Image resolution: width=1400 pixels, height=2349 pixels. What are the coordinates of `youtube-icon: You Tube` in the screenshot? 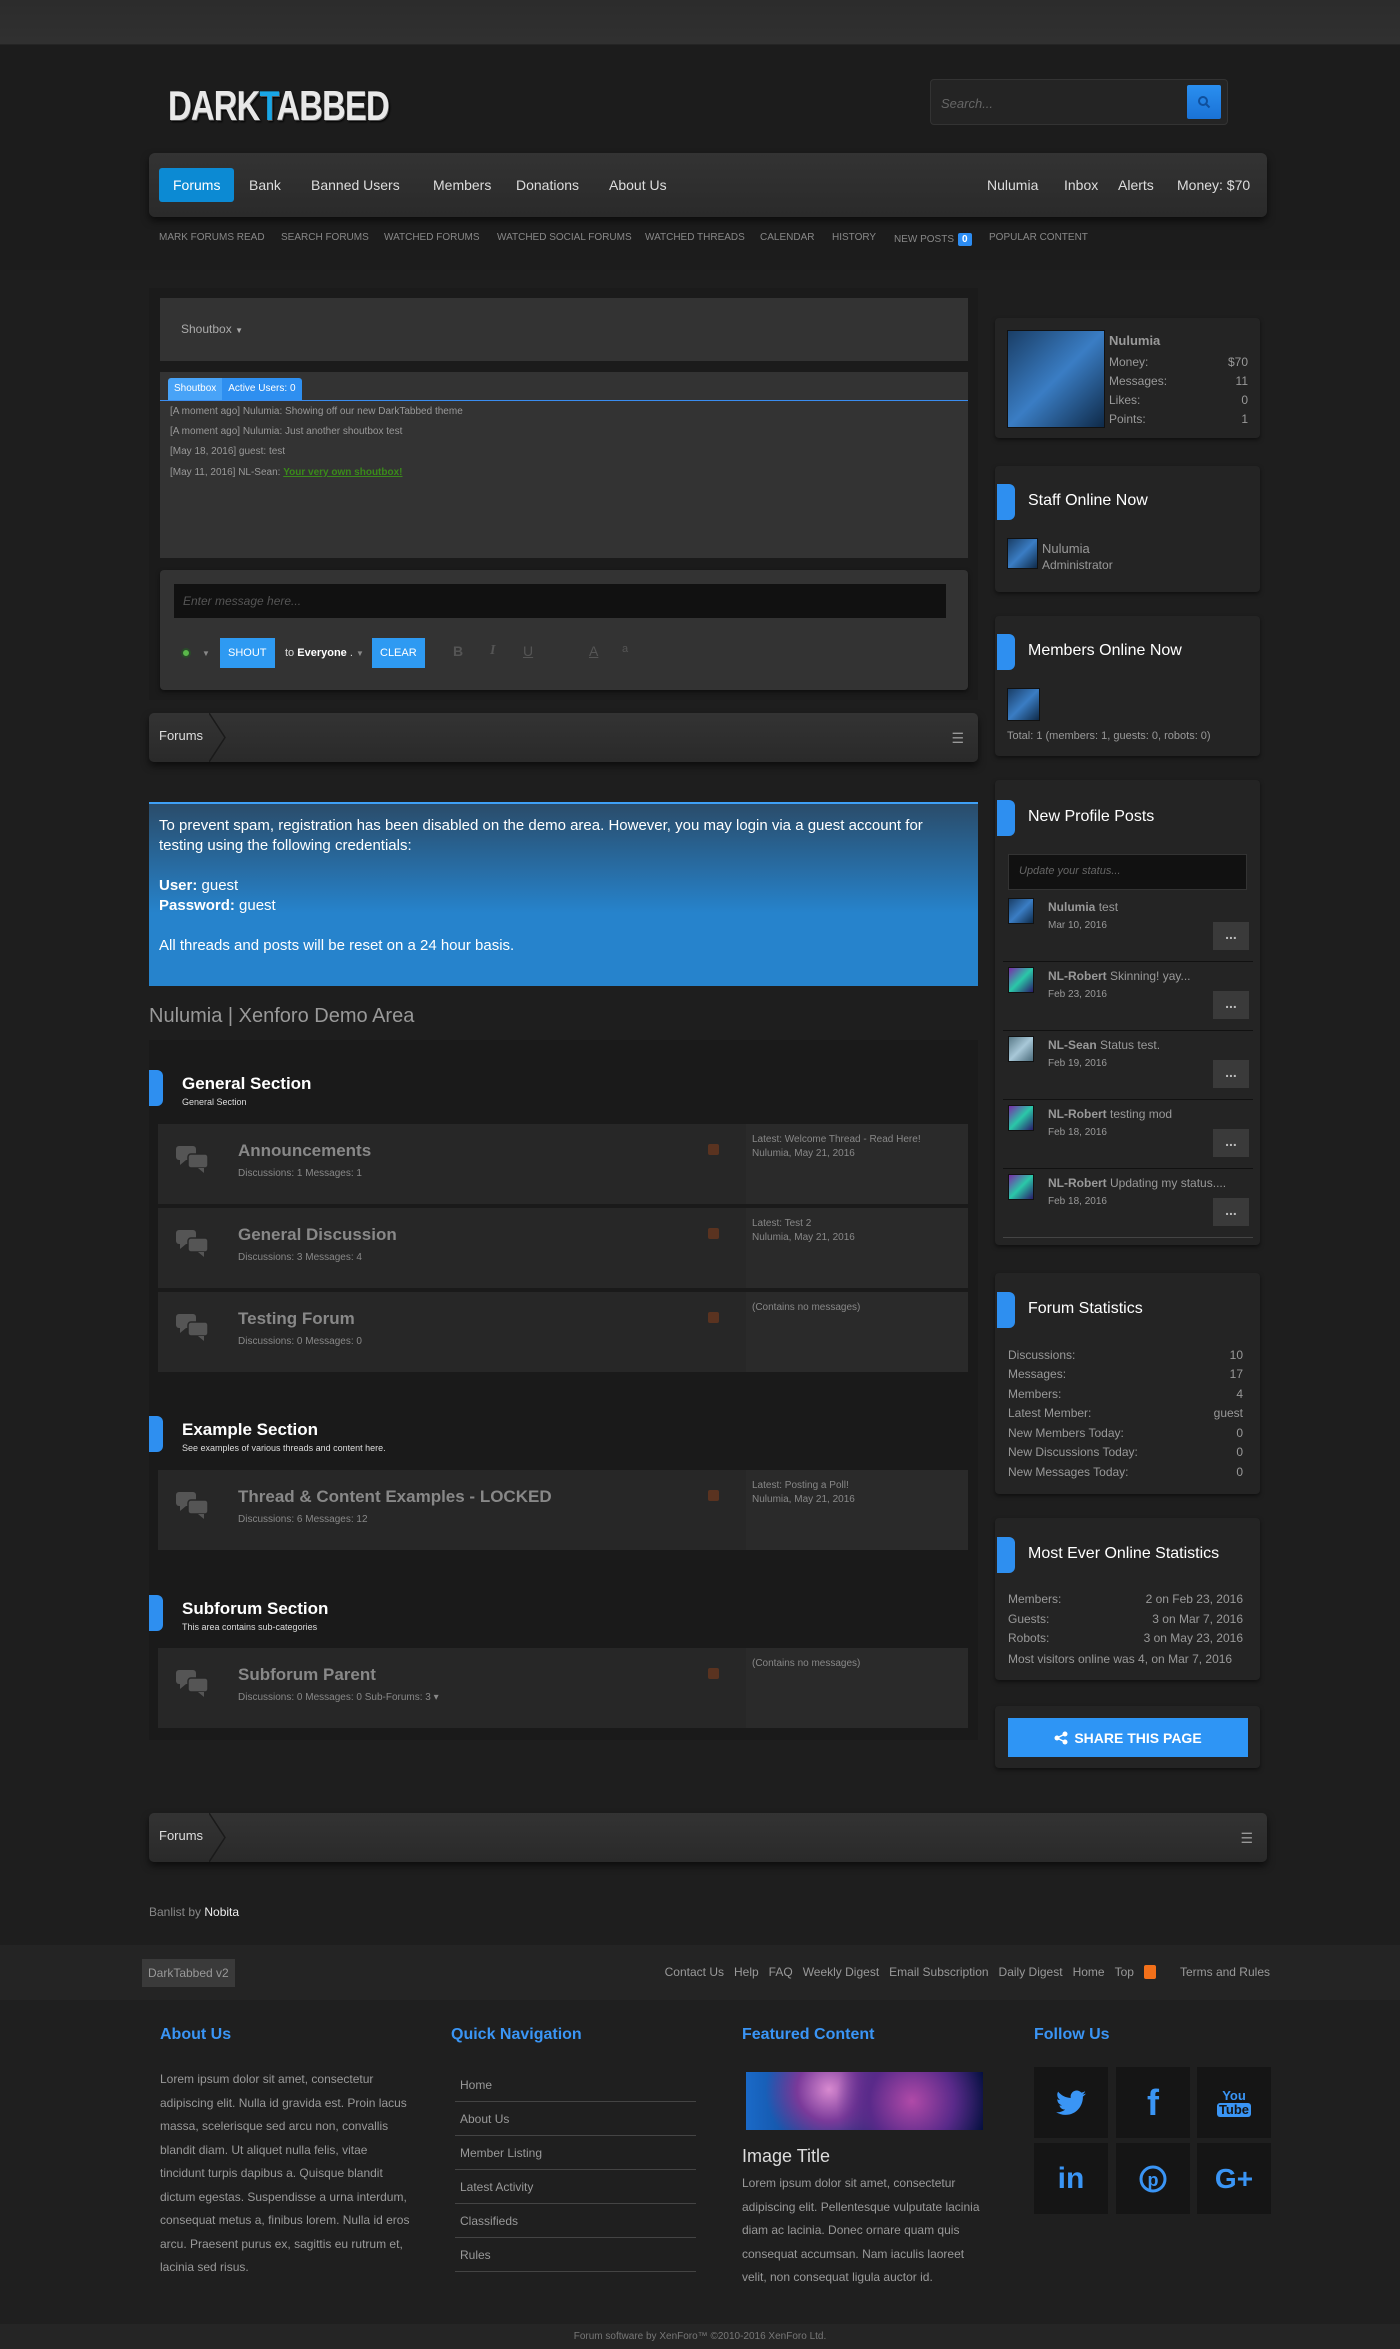 It's located at (1234, 2102).